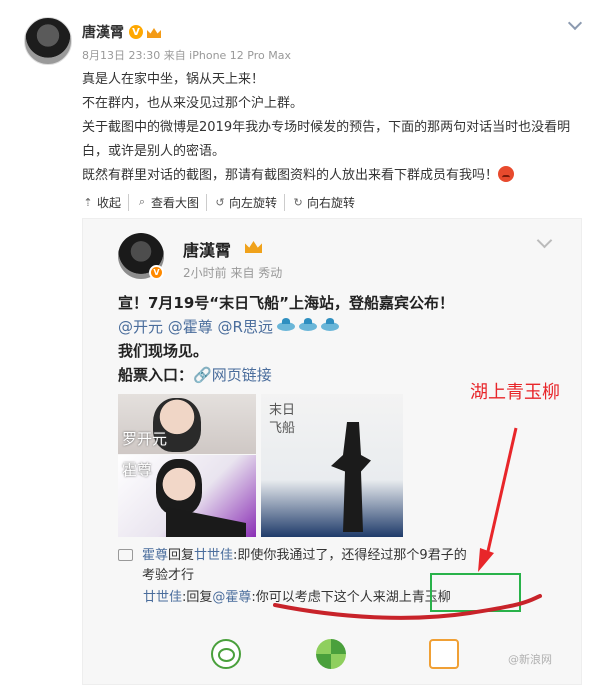 The height and width of the screenshot is (685, 598). What do you see at coordinates (350, 555) in the screenshot?
I see `reply-1-text: :即使你我通过了，还得经过那个9君子的` at bounding box center [350, 555].